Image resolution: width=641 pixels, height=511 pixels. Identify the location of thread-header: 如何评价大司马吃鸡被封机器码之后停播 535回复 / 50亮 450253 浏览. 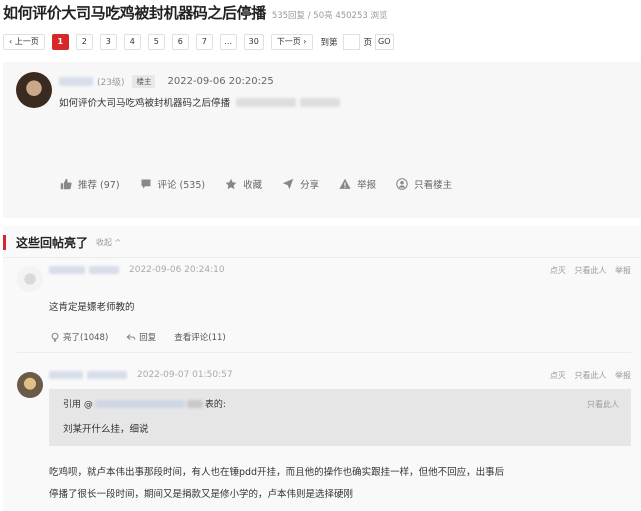
(195, 13).